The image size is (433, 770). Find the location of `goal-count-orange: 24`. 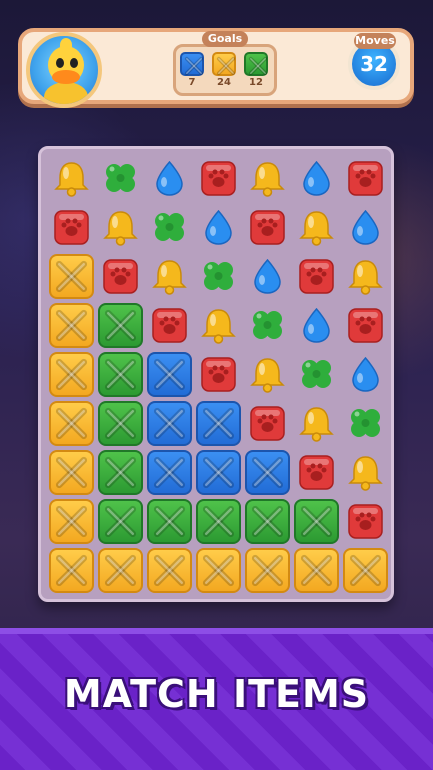

goal-count-orange: 24 is located at coordinates (224, 82).